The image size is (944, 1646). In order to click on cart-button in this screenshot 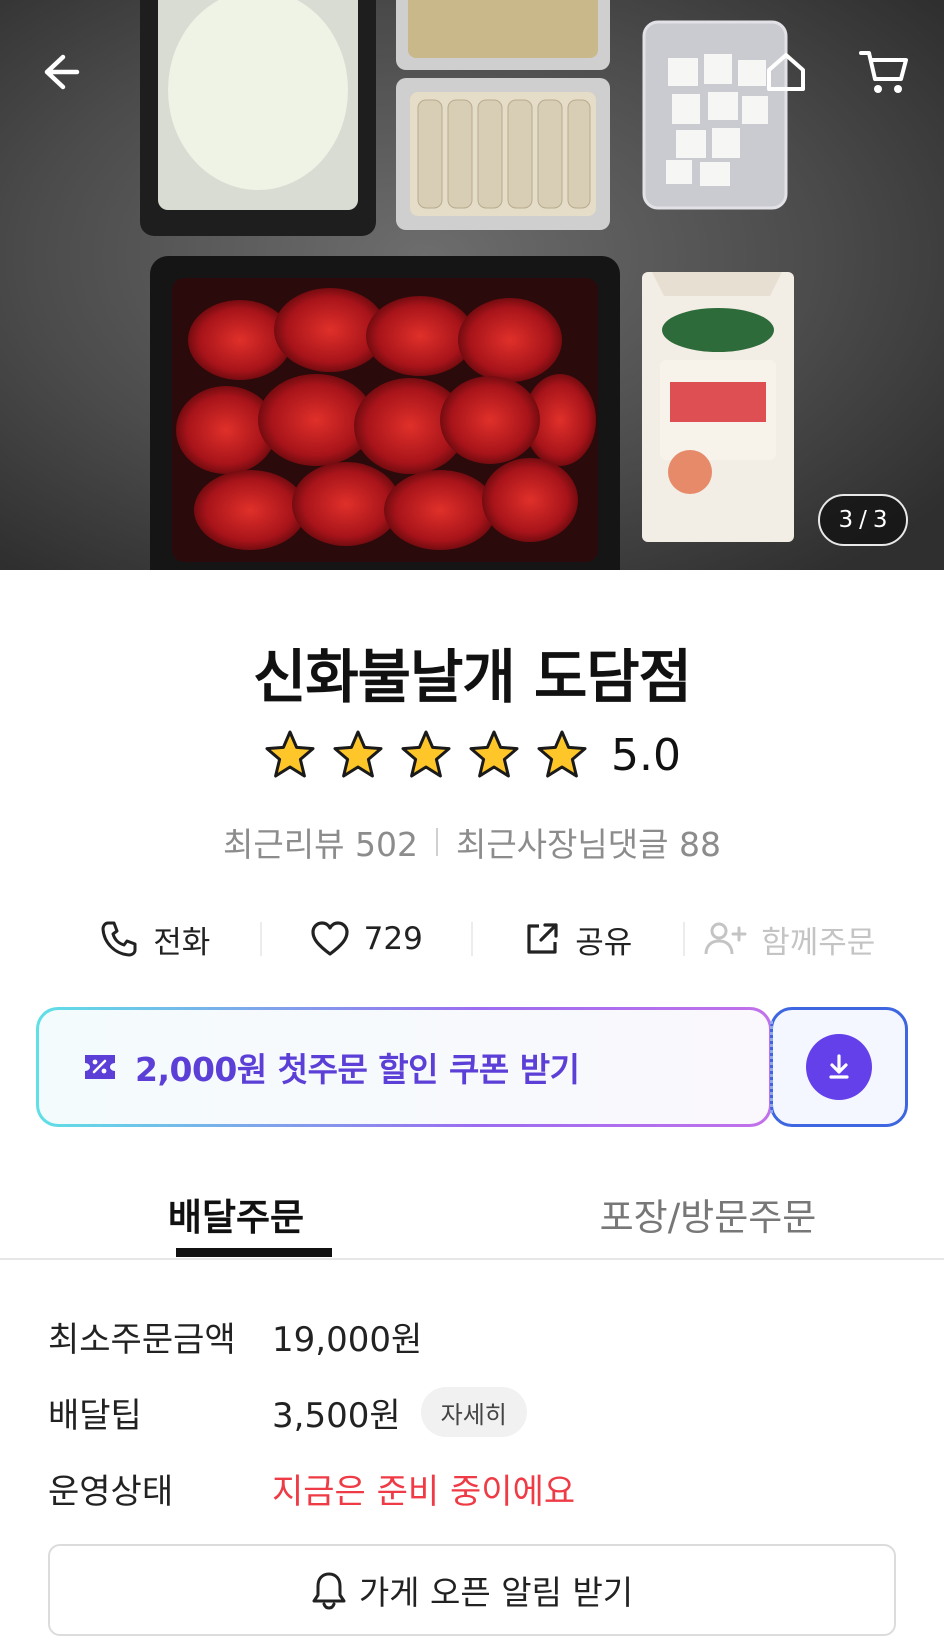, I will do `click(884, 72)`.